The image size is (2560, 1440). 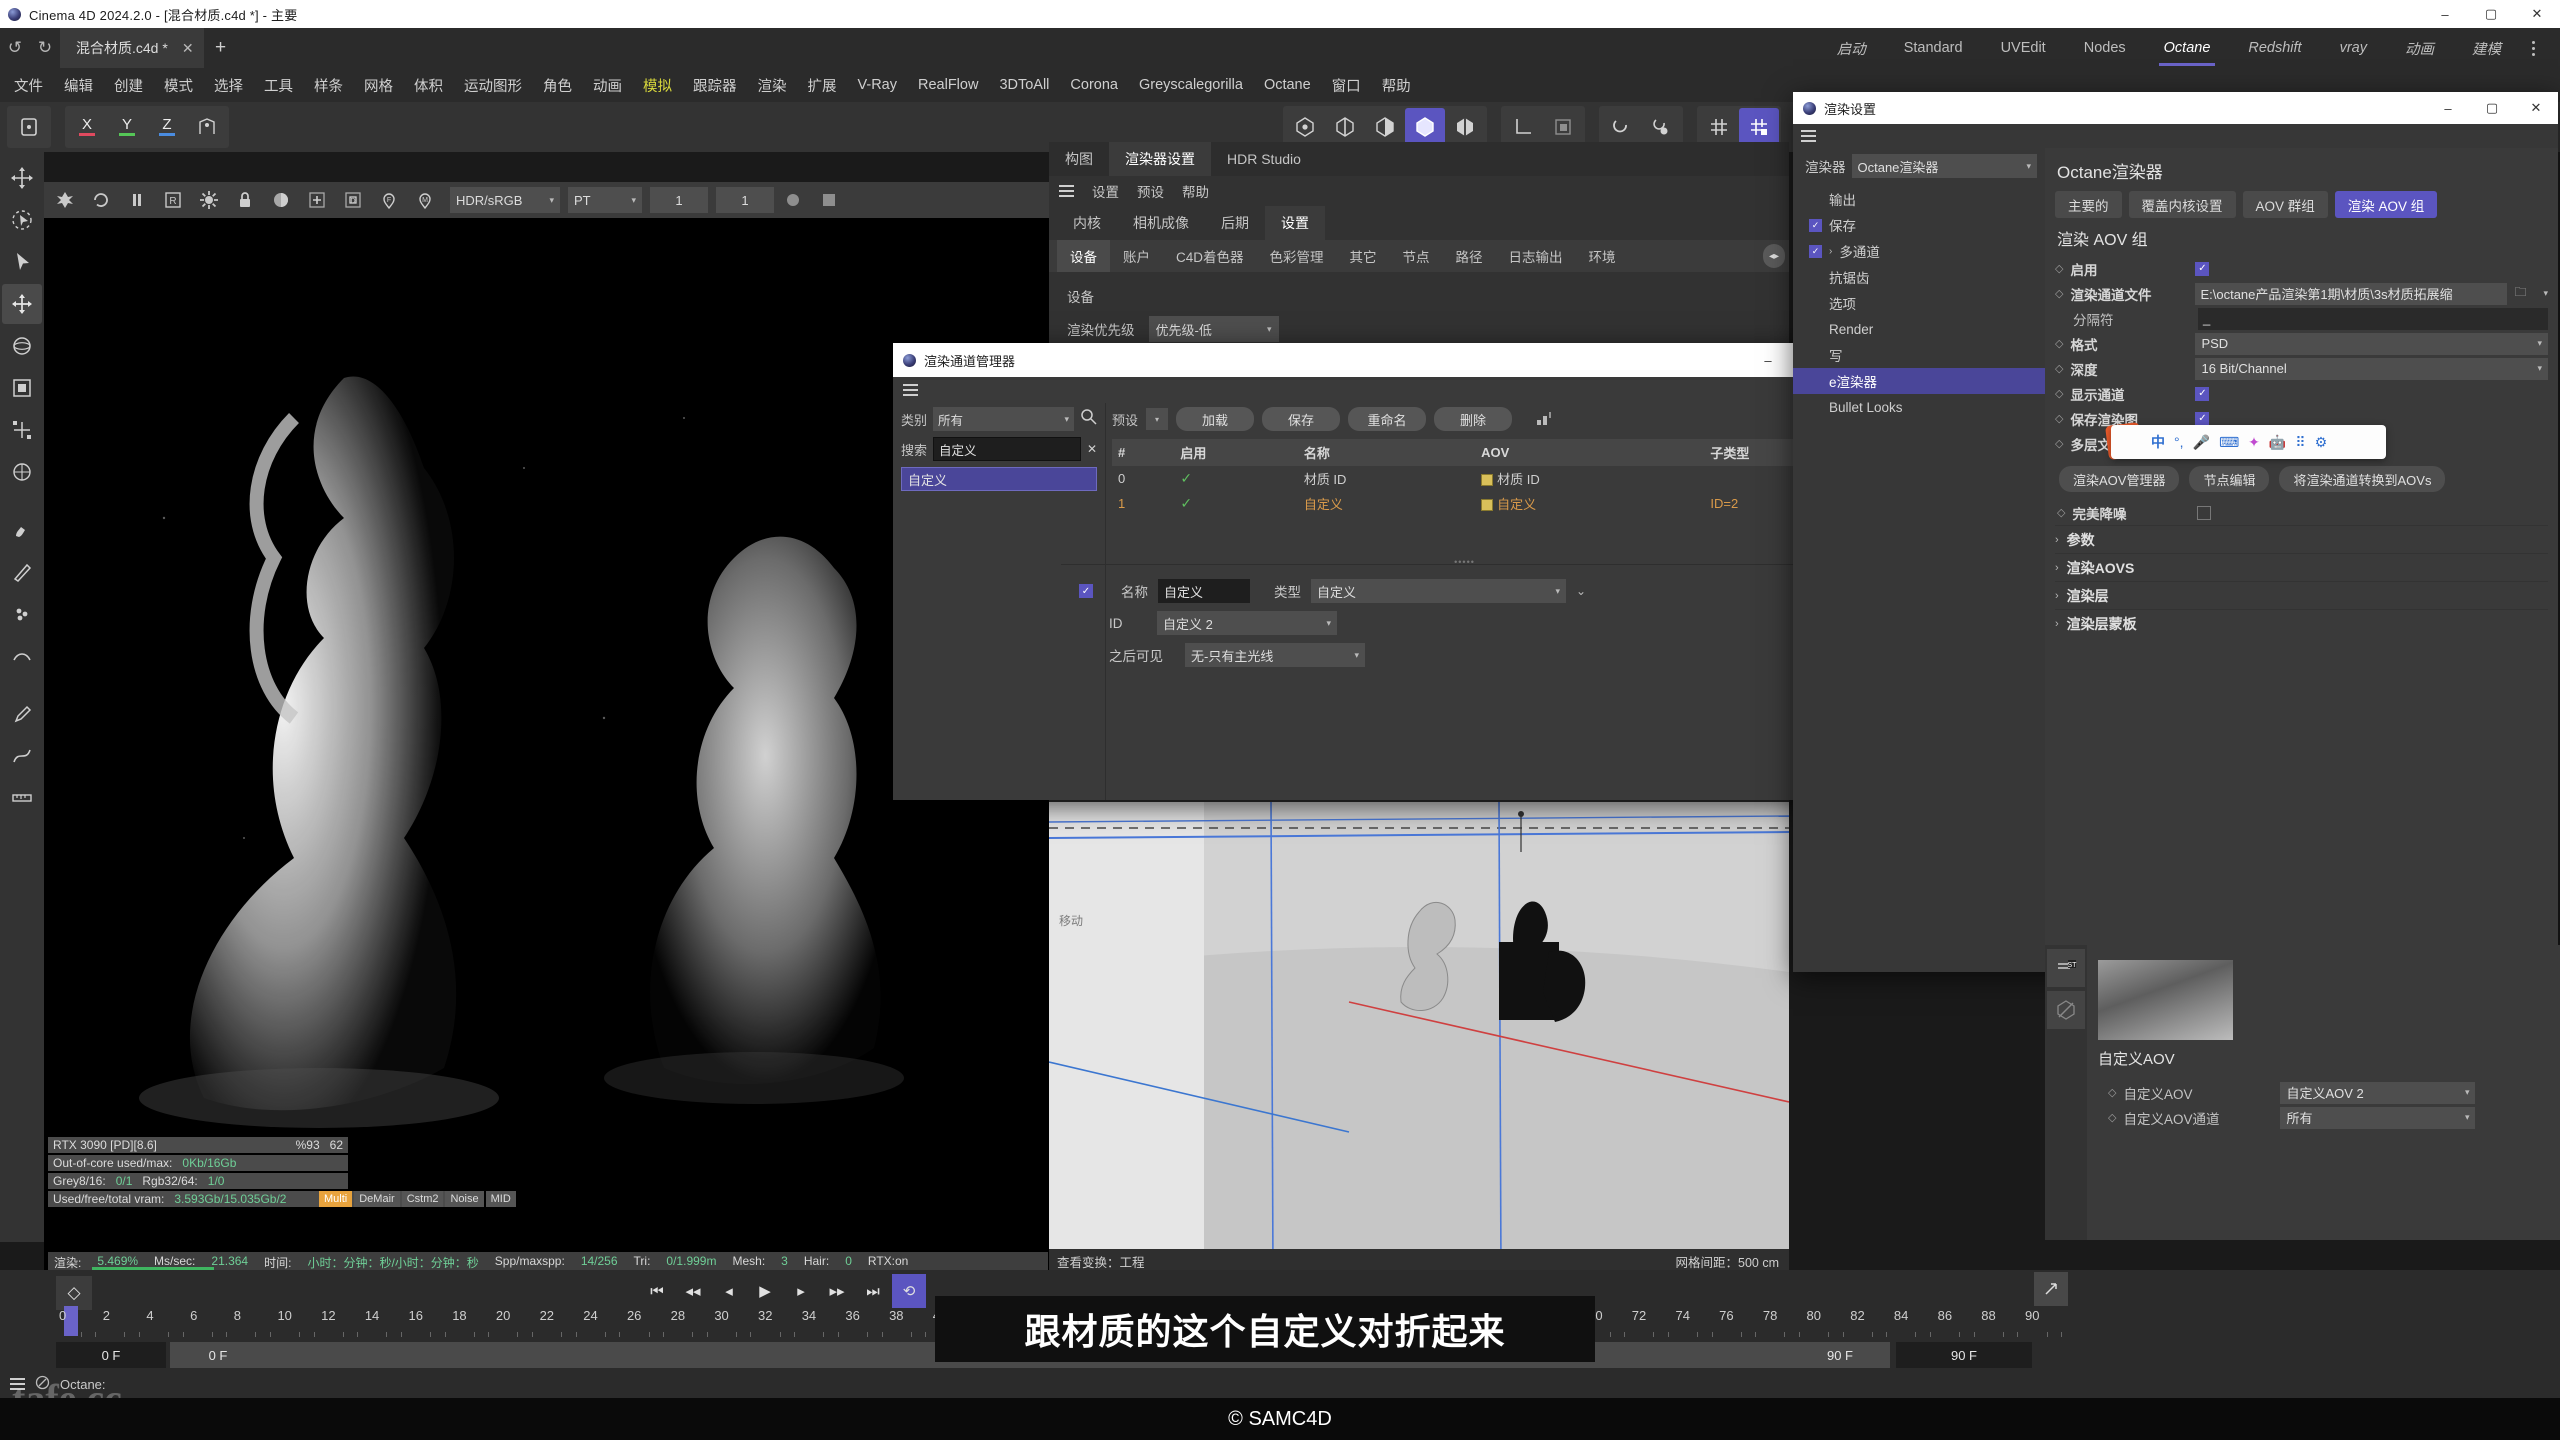 I want to click on grid-icon, so click(x=1719, y=127).